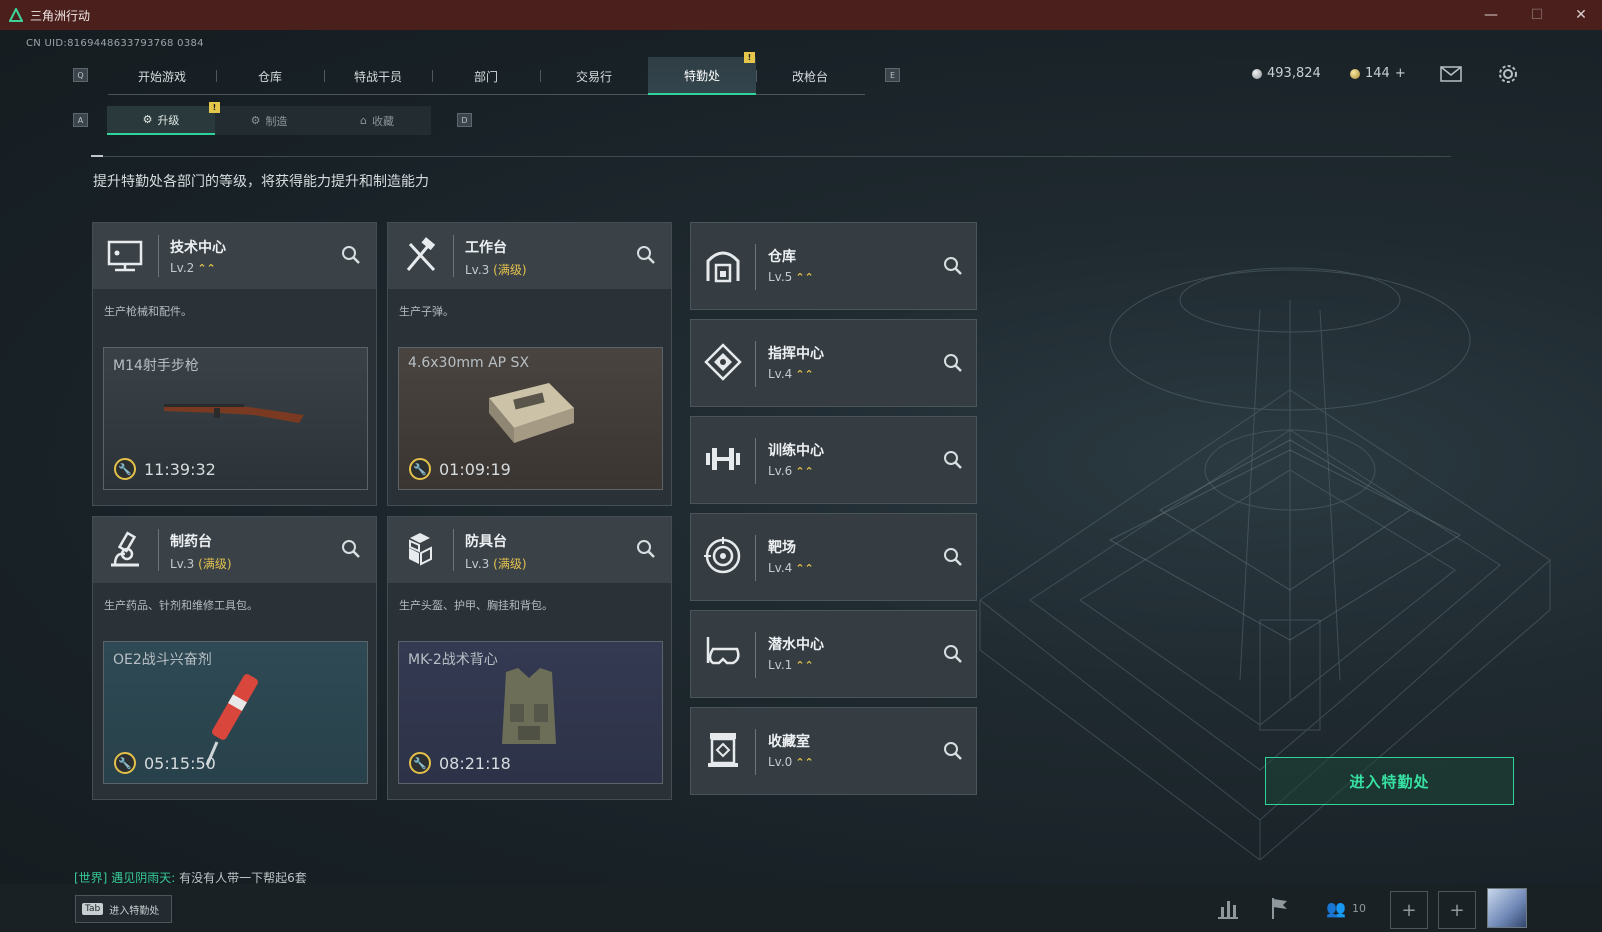 The width and height of the screenshot is (1602, 932). I want to click on level-text: Lv.0, so click(780, 762).